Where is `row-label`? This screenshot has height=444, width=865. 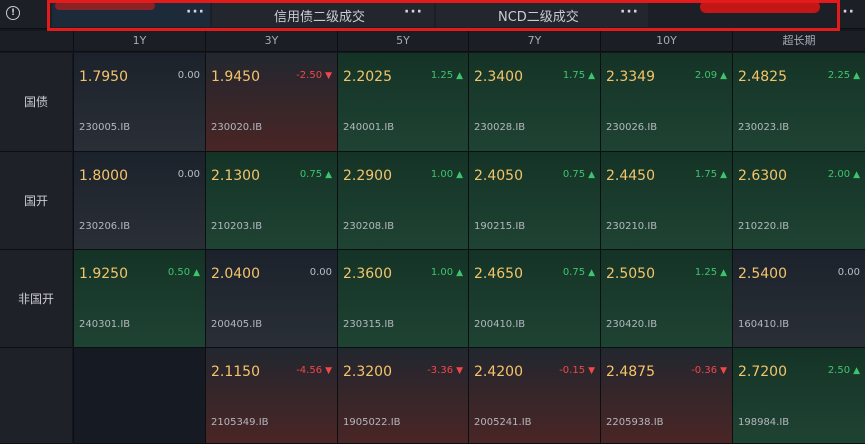
row-label is located at coordinates (36, 396).